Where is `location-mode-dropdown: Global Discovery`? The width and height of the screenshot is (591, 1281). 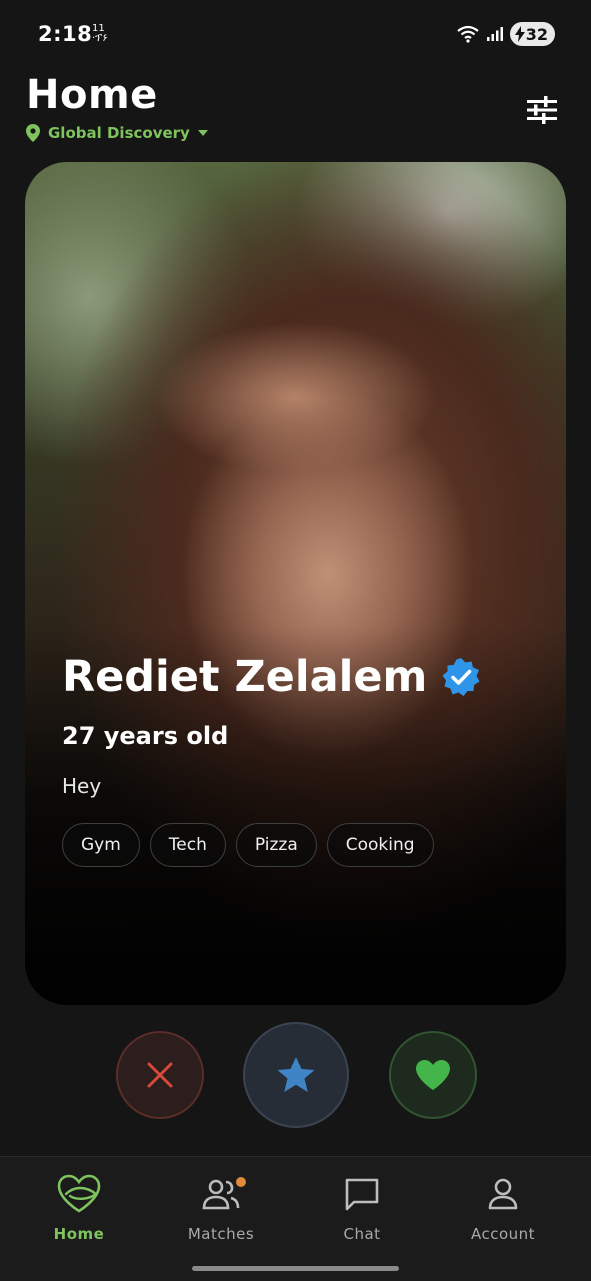
location-mode-dropdown: Global Discovery is located at coordinates (117, 133).